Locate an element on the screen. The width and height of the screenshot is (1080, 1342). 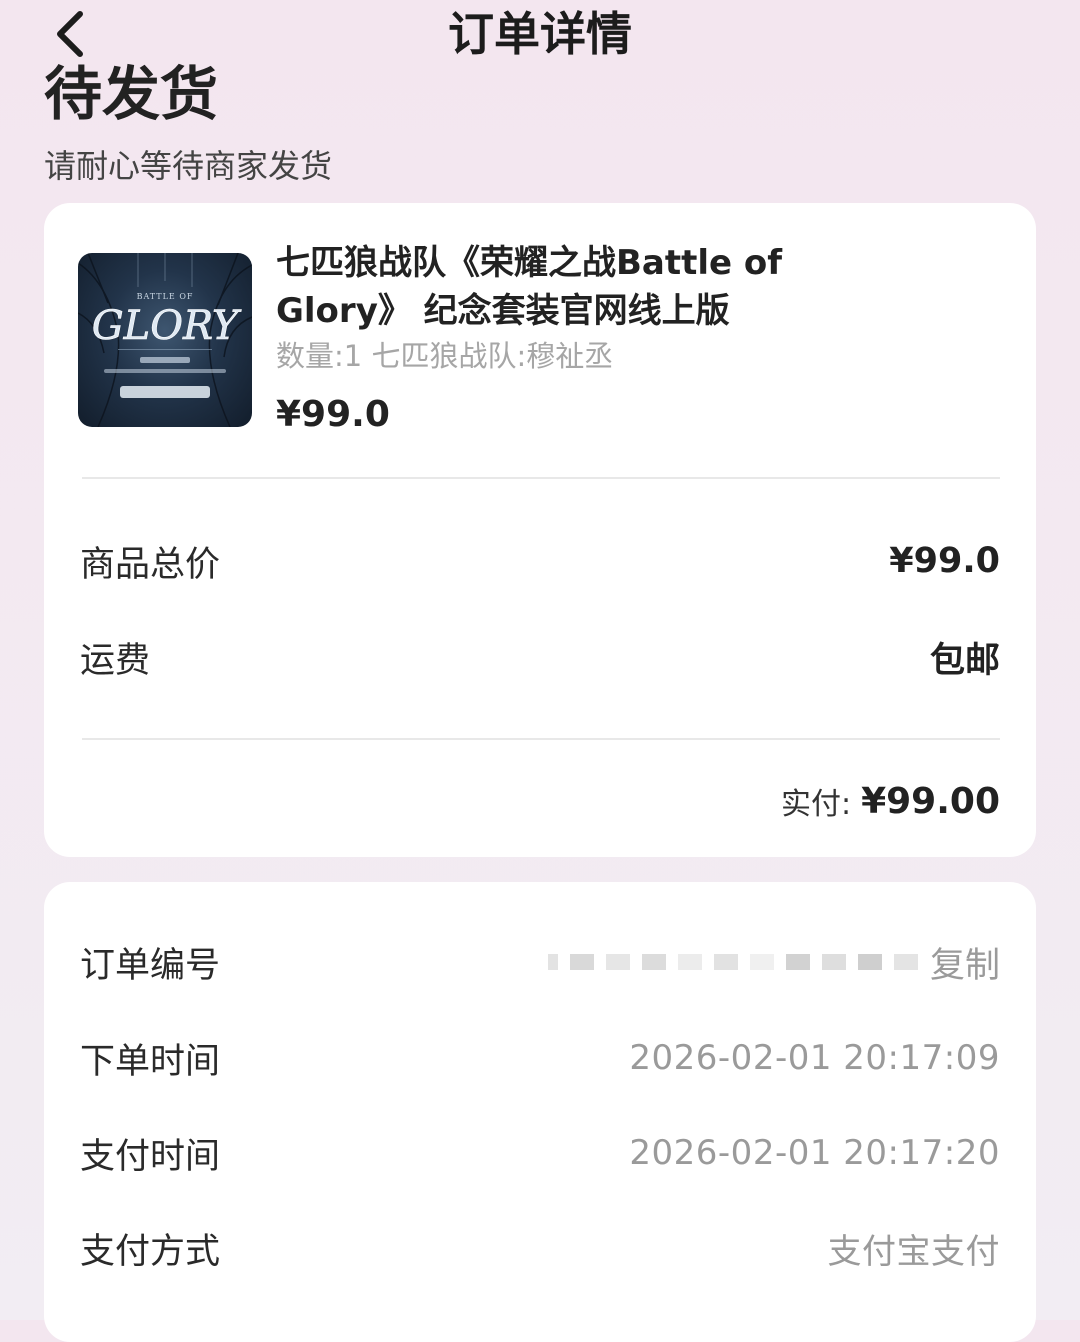
pay-time-value: 2026-02-01 20:17:20 is located at coordinates (814, 1153).